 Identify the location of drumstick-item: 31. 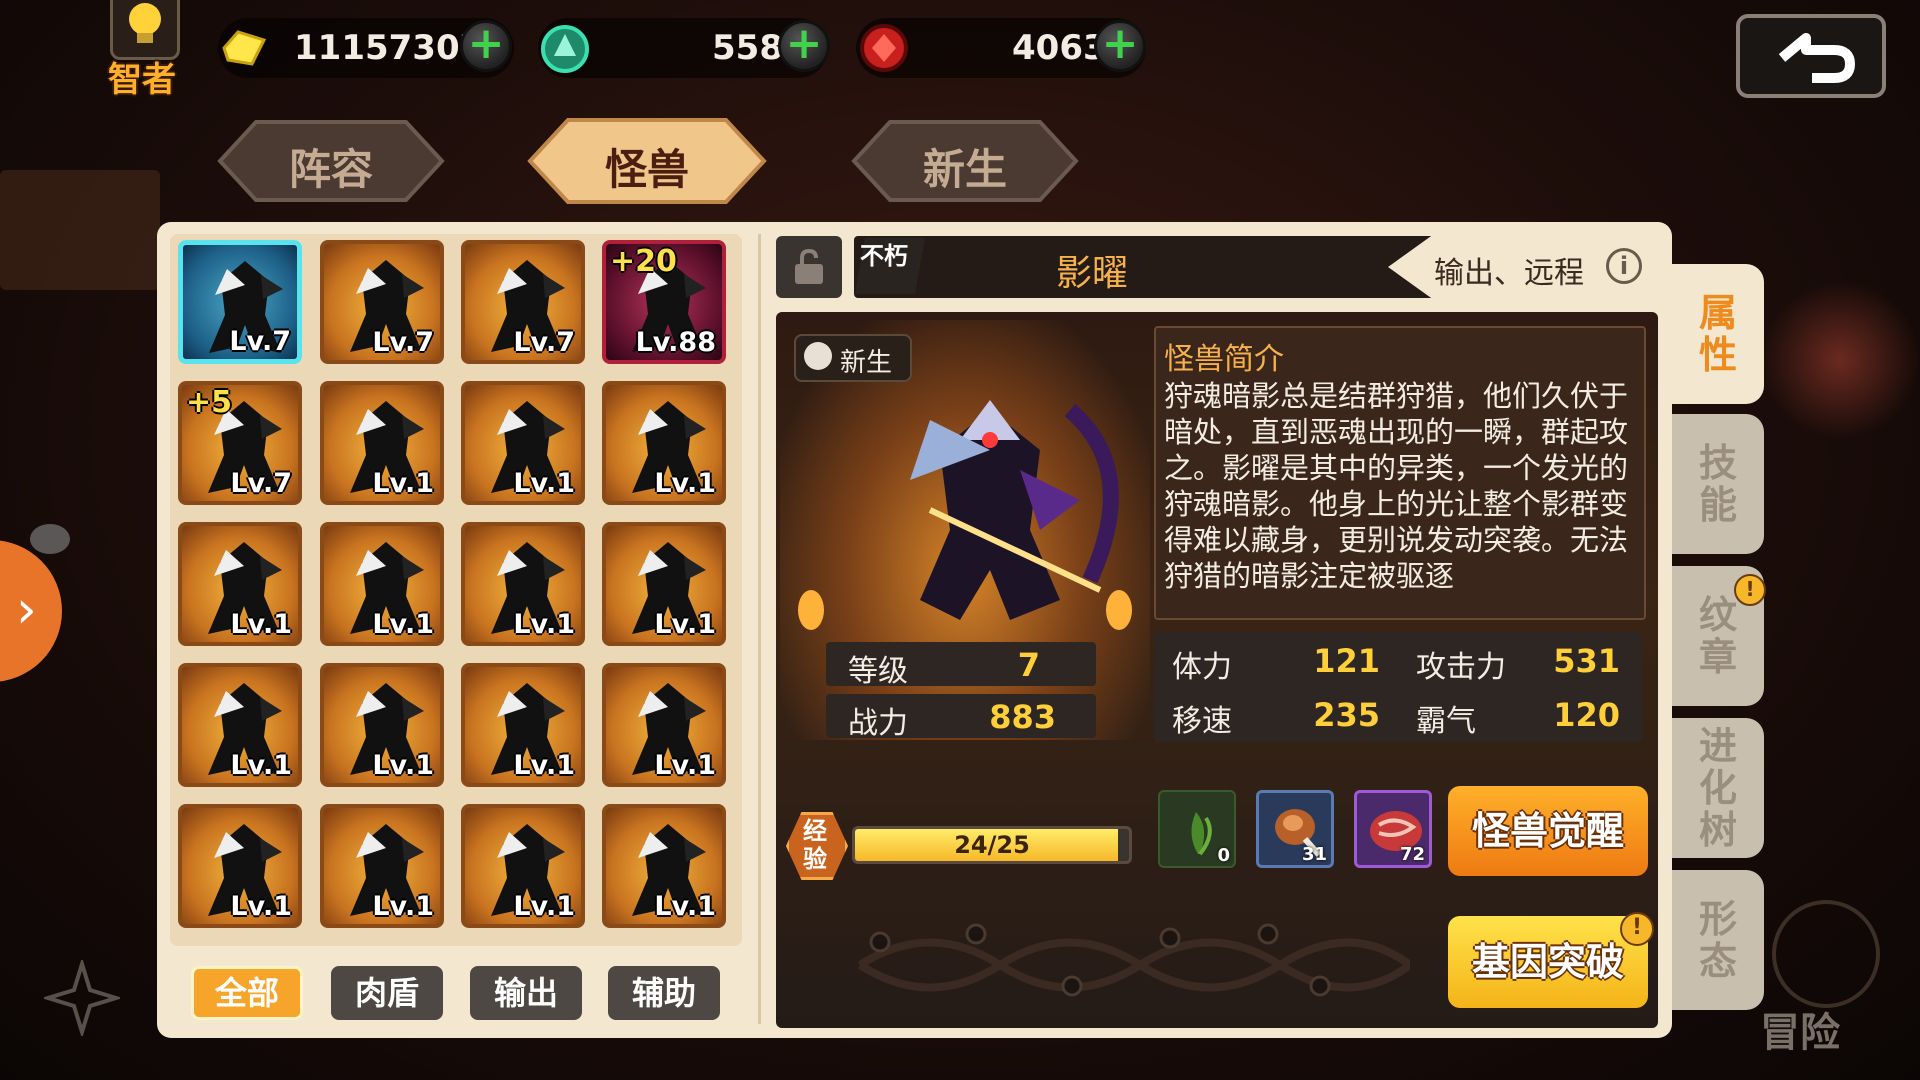
(1295, 829).